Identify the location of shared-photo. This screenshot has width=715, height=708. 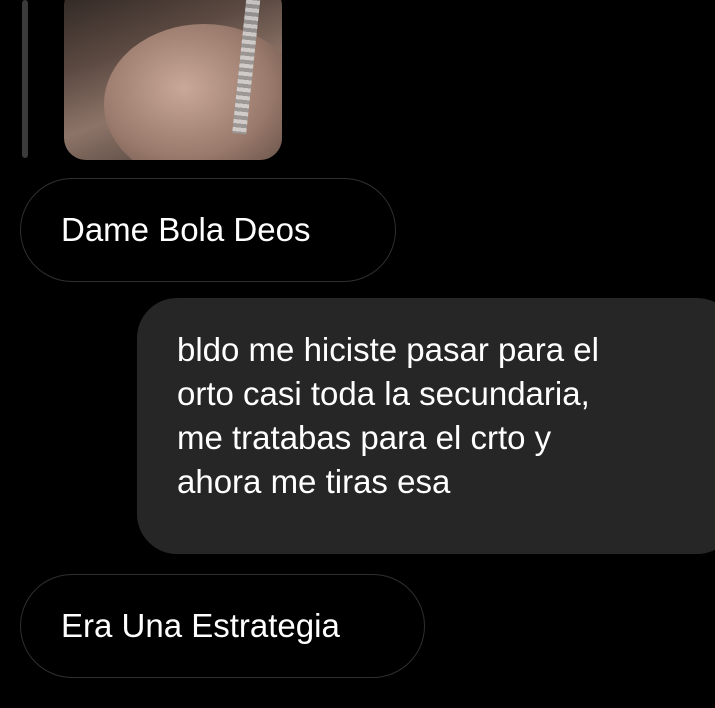
(173, 80).